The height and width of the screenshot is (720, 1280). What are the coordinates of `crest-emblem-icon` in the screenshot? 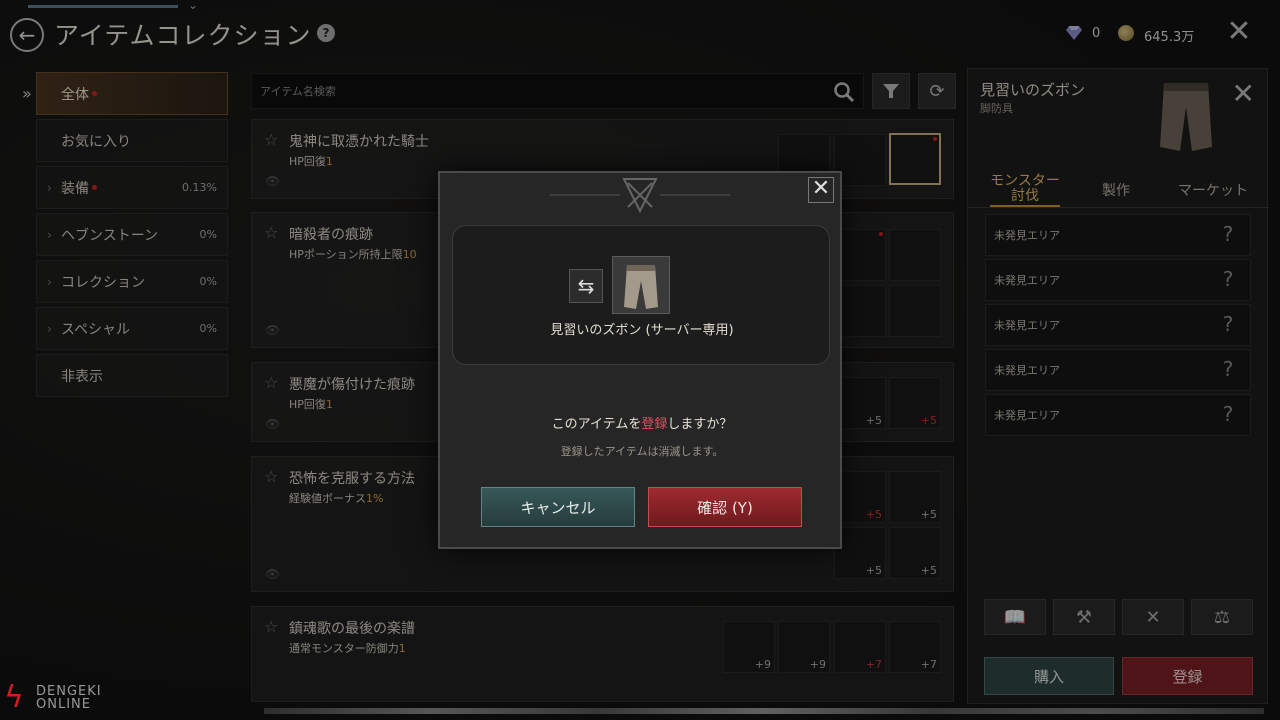 It's located at (640, 195).